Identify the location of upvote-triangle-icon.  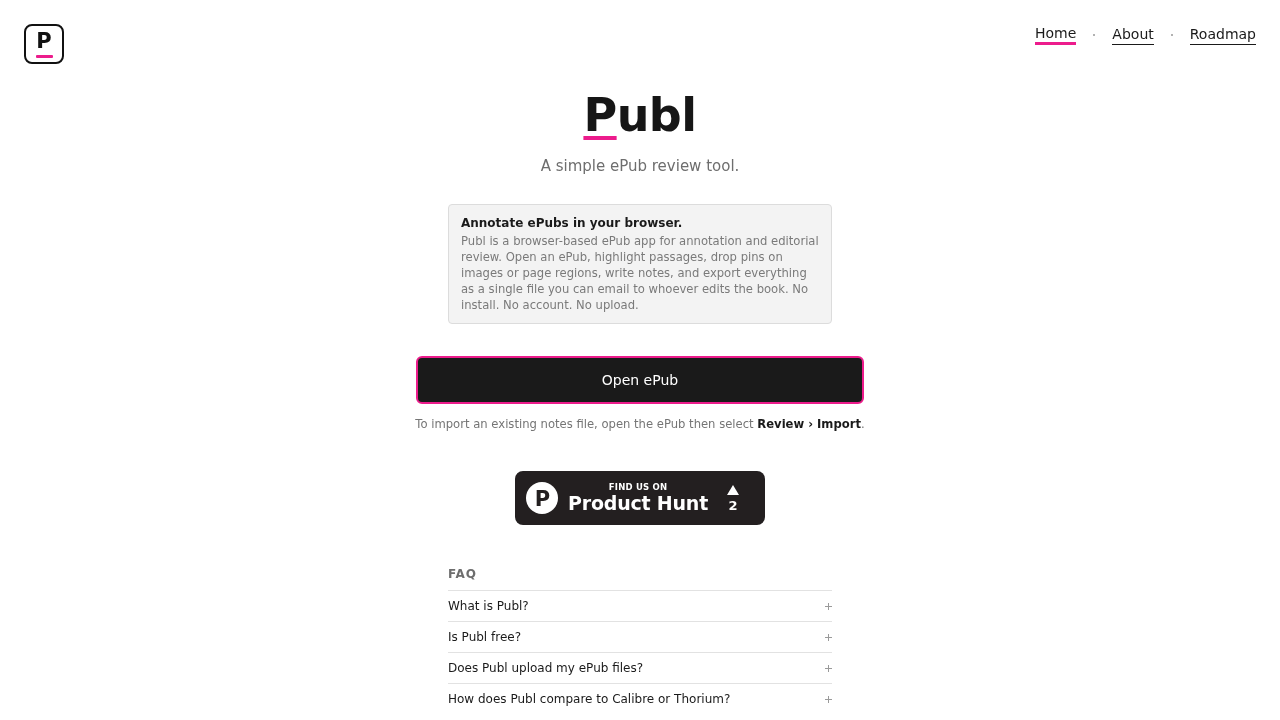
(733, 489).